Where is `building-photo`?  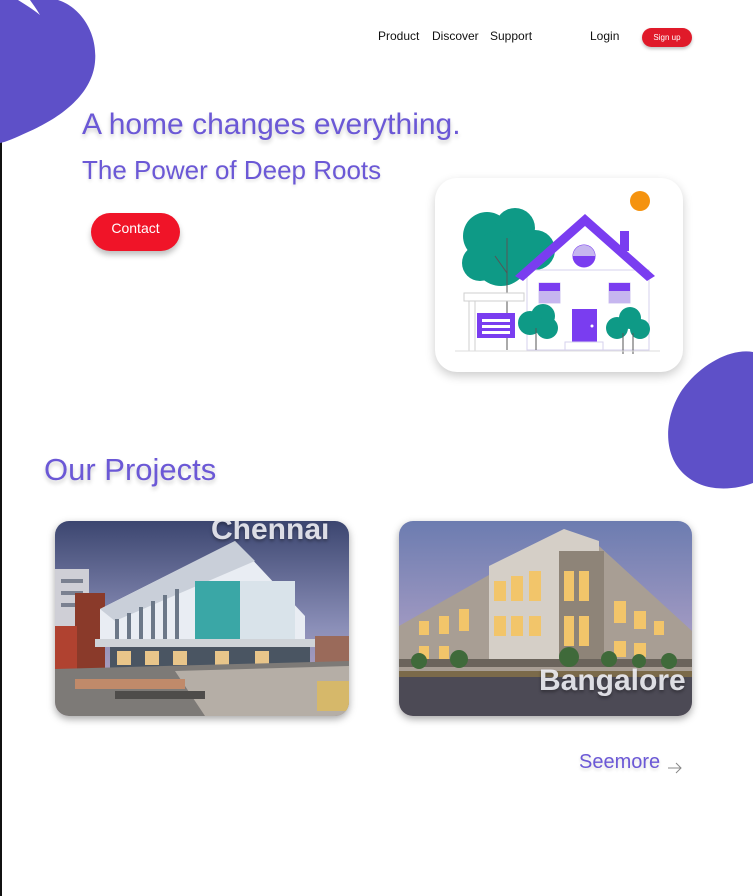
building-photo is located at coordinates (202, 618).